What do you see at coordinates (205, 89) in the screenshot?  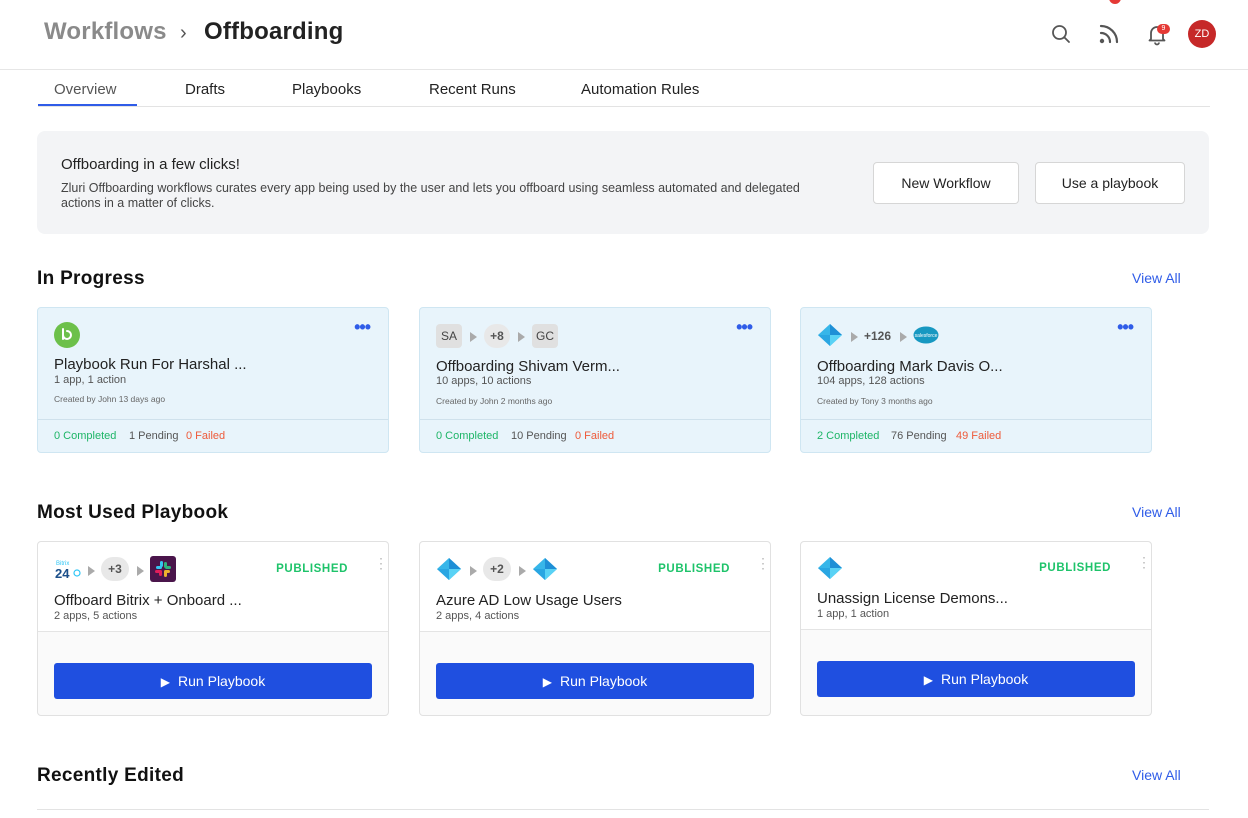 I see `tab-drafts: Drafts` at bounding box center [205, 89].